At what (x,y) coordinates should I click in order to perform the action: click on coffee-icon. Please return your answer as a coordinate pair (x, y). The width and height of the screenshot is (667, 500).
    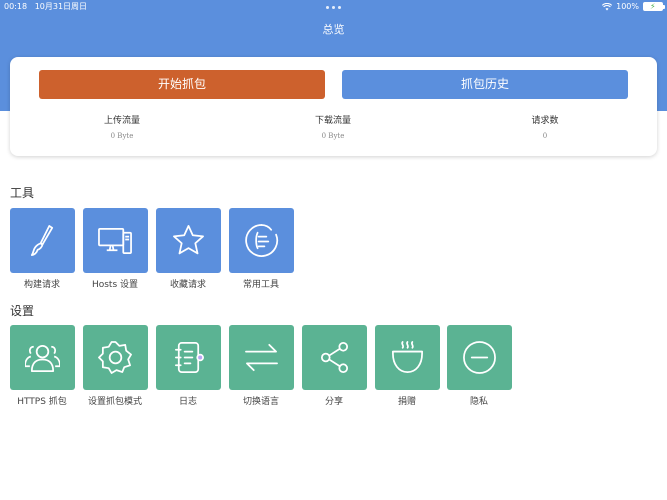
    Looking at the image, I should click on (407, 357).